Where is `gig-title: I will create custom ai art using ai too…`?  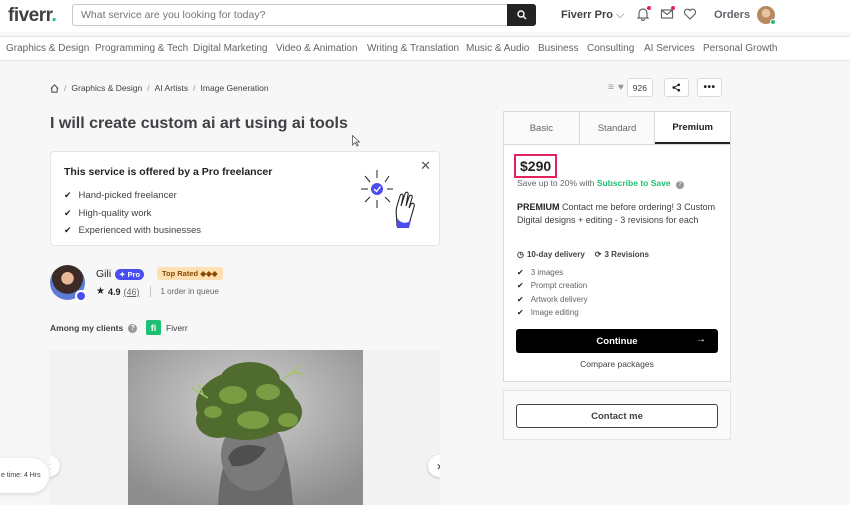
gig-title: I will create custom ai art using ai too… is located at coordinates (199, 123).